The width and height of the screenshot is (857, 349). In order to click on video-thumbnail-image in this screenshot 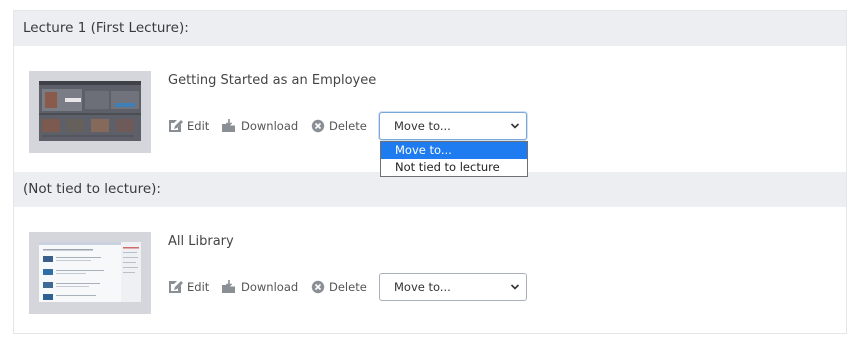, I will do `click(90, 111)`.